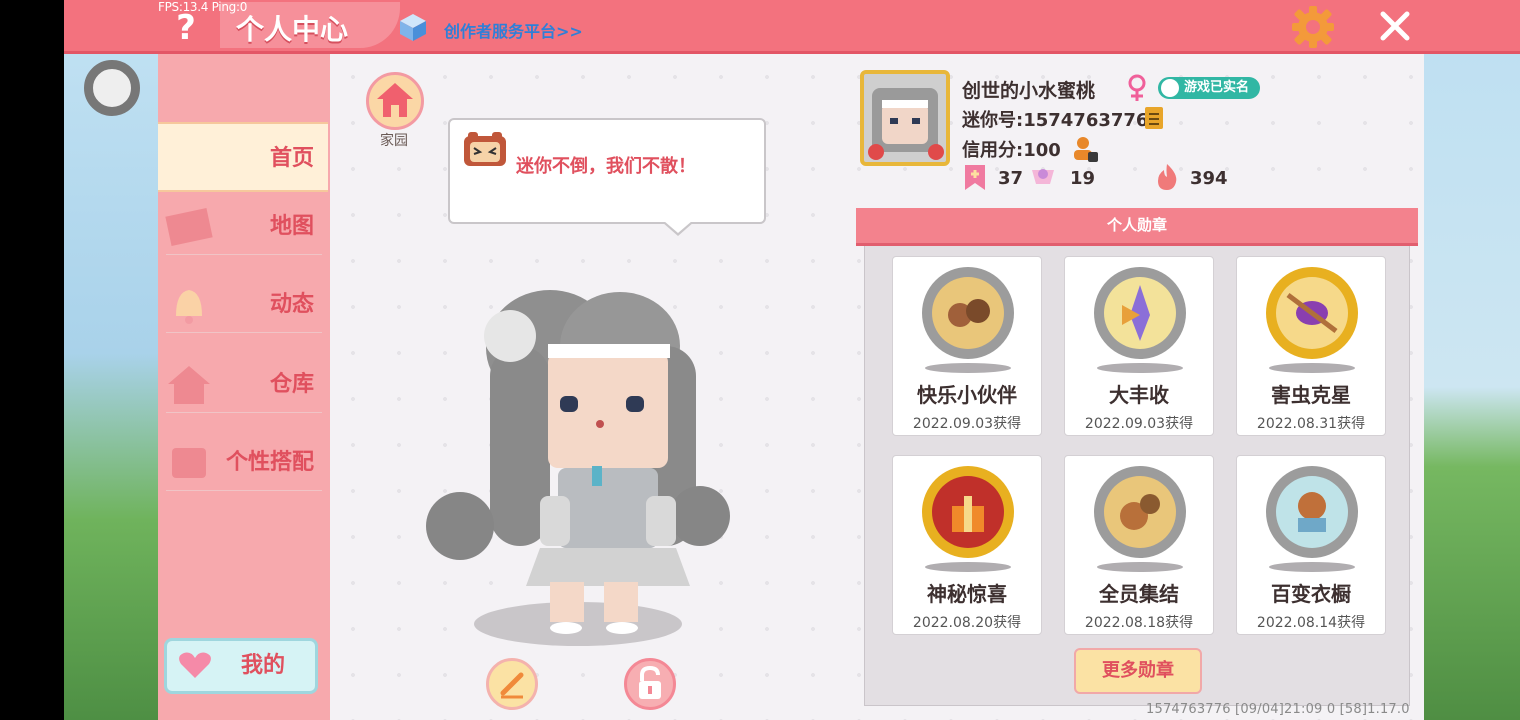 This screenshot has height=720, width=1520. Describe the element at coordinates (292, 29) in the screenshot. I see `page-title: 个人中心` at that location.